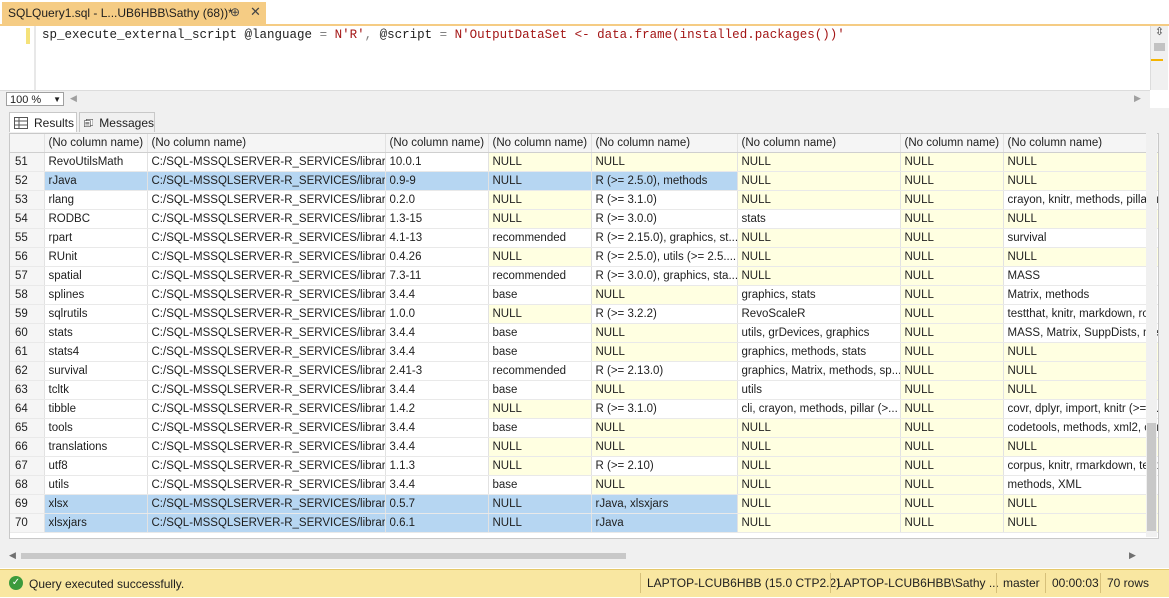 The width and height of the screenshot is (1169, 598). Describe the element at coordinates (1159, 58) in the screenshot. I see `editor-vertical-scrollbar: ⇳` at that location.